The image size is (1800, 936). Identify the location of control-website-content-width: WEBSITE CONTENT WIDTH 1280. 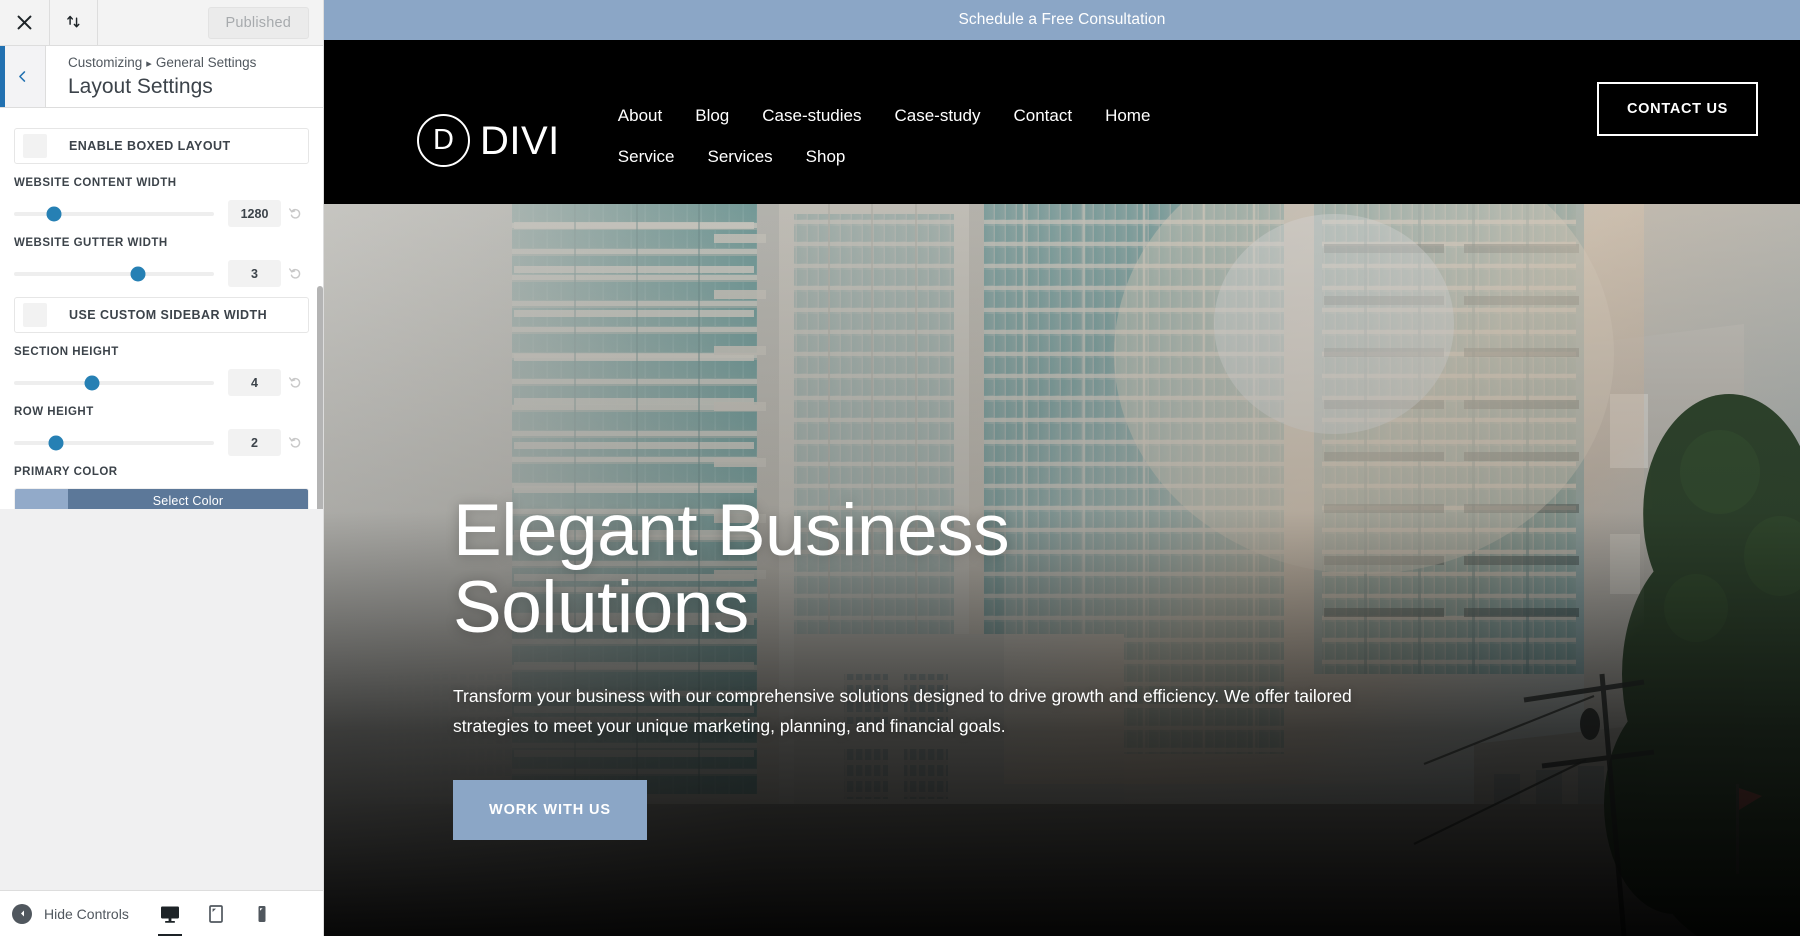
(161, 202).